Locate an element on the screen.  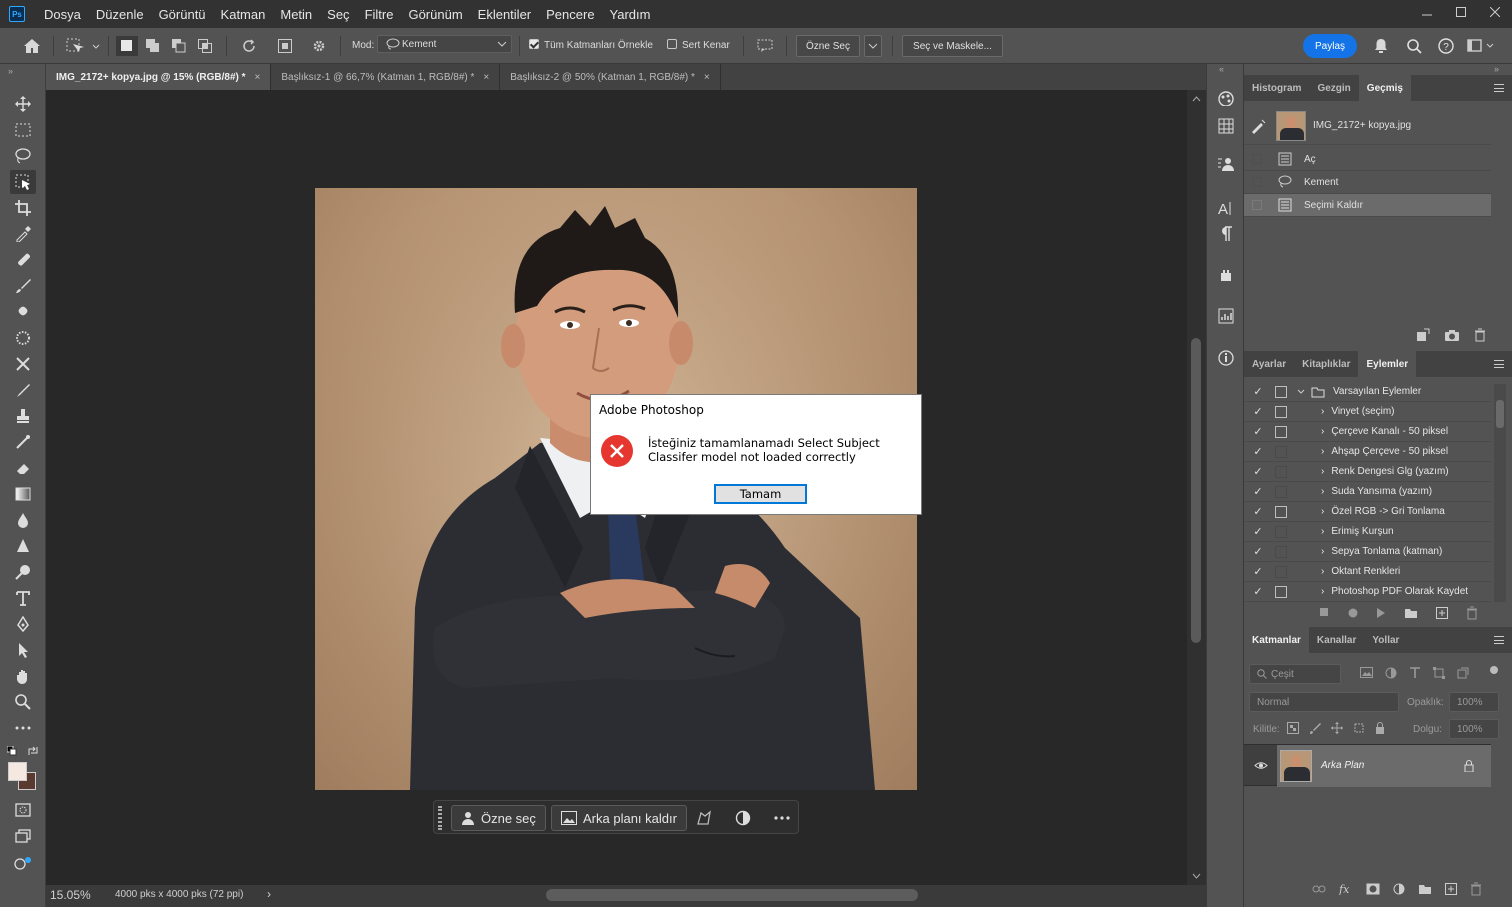
character-panel-icon: A is located at coordinates (1226, 208).